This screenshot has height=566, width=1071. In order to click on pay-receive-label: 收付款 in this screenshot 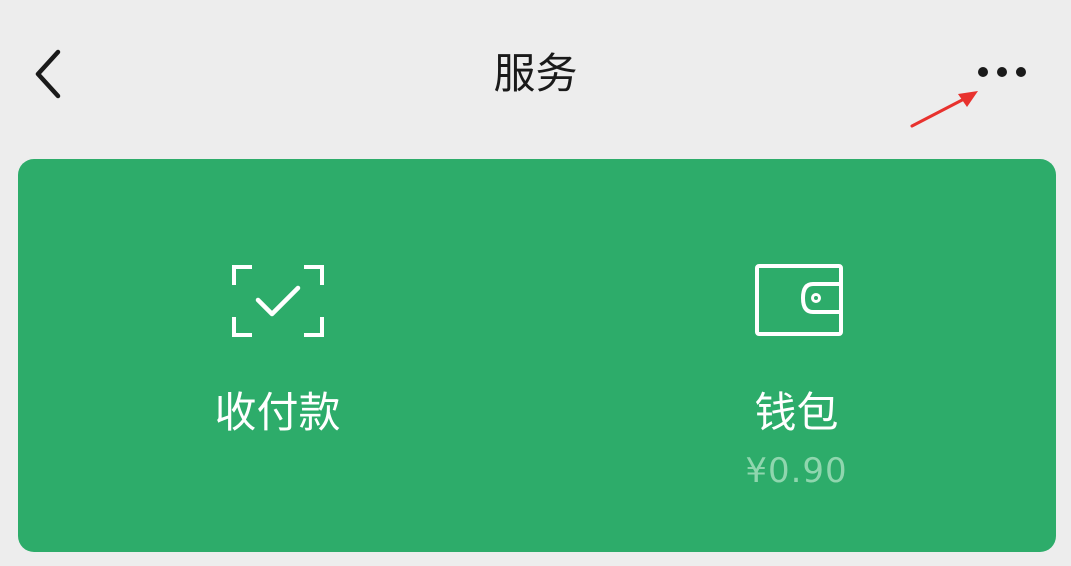, I will do `click(277, 412)`.